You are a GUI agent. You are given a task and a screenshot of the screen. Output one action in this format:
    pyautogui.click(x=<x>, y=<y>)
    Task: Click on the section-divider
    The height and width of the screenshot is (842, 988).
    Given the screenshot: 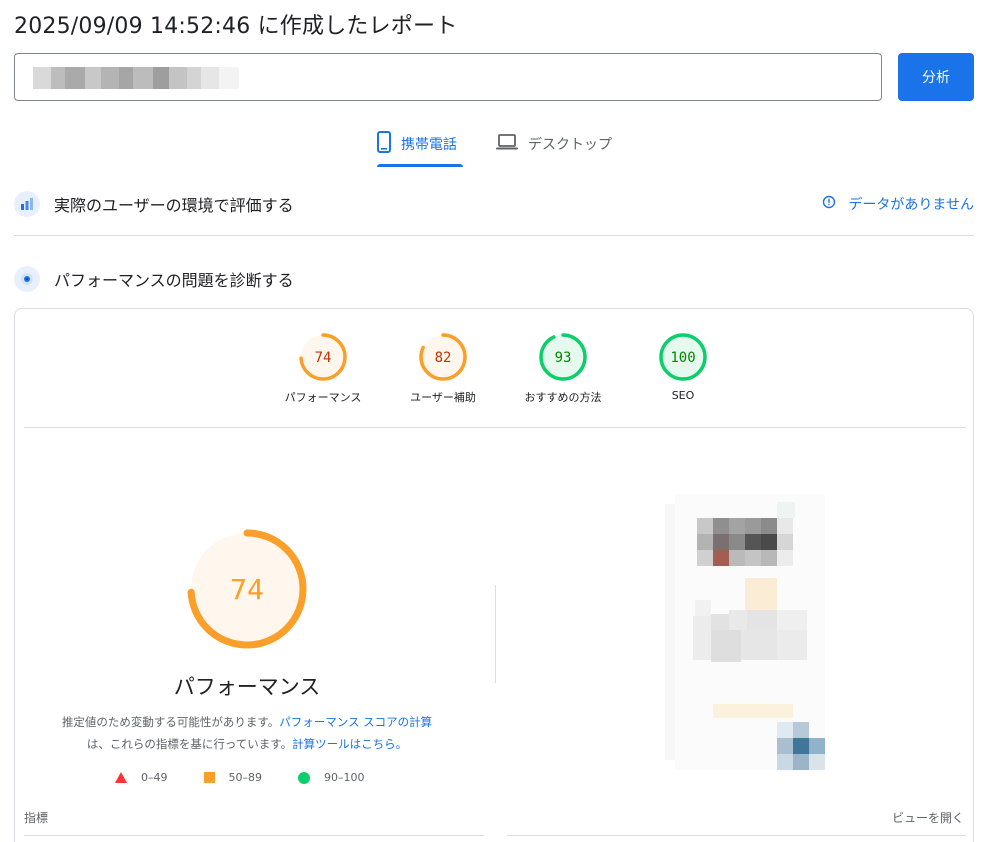 What is the action you would take?
    pyautogui.click(x=494, y=235)
    